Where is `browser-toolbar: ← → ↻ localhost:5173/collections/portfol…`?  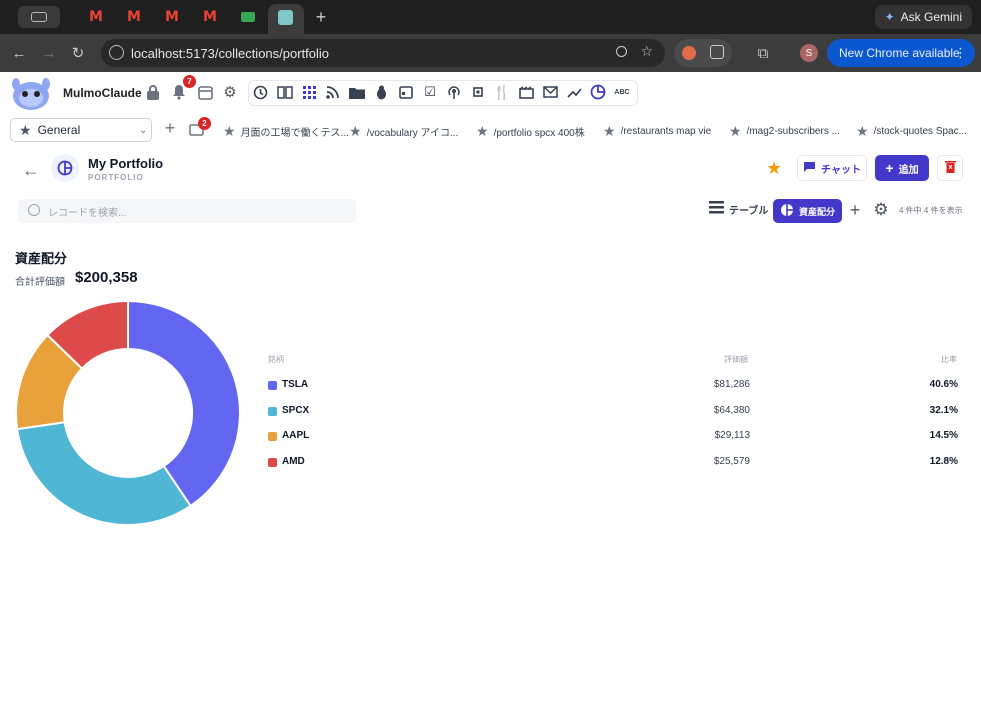
browser-toolbar: ← → ↻ localhost:5173/collections/portfol… is located at coordinates (490, 53).